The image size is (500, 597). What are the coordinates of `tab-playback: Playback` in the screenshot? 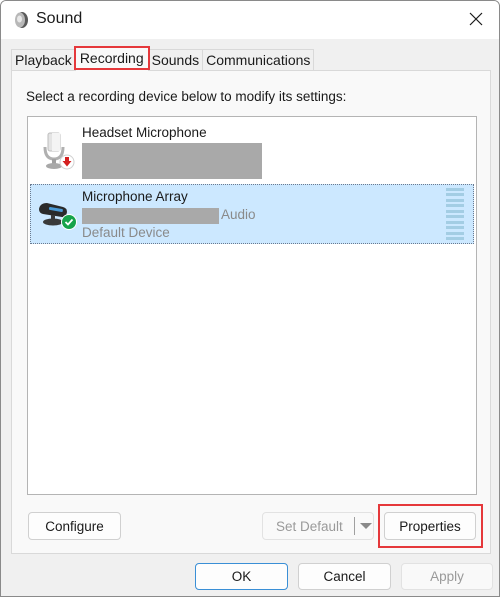 It's located at (43, 60).